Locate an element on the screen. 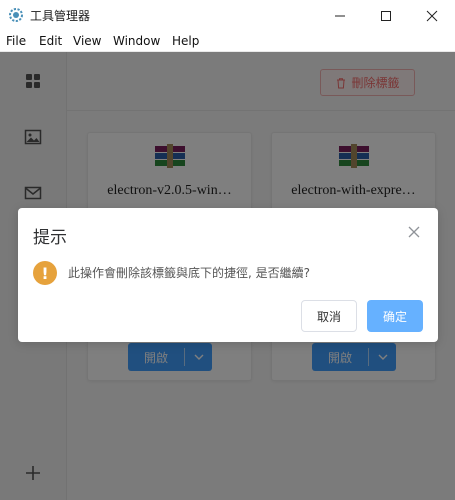 The height and width of the screenshot is (500, 455). dialog-message: 此操作會刪除該標籤與底下的捷徑, 是否繼續? is located at coordinates (189, 273).